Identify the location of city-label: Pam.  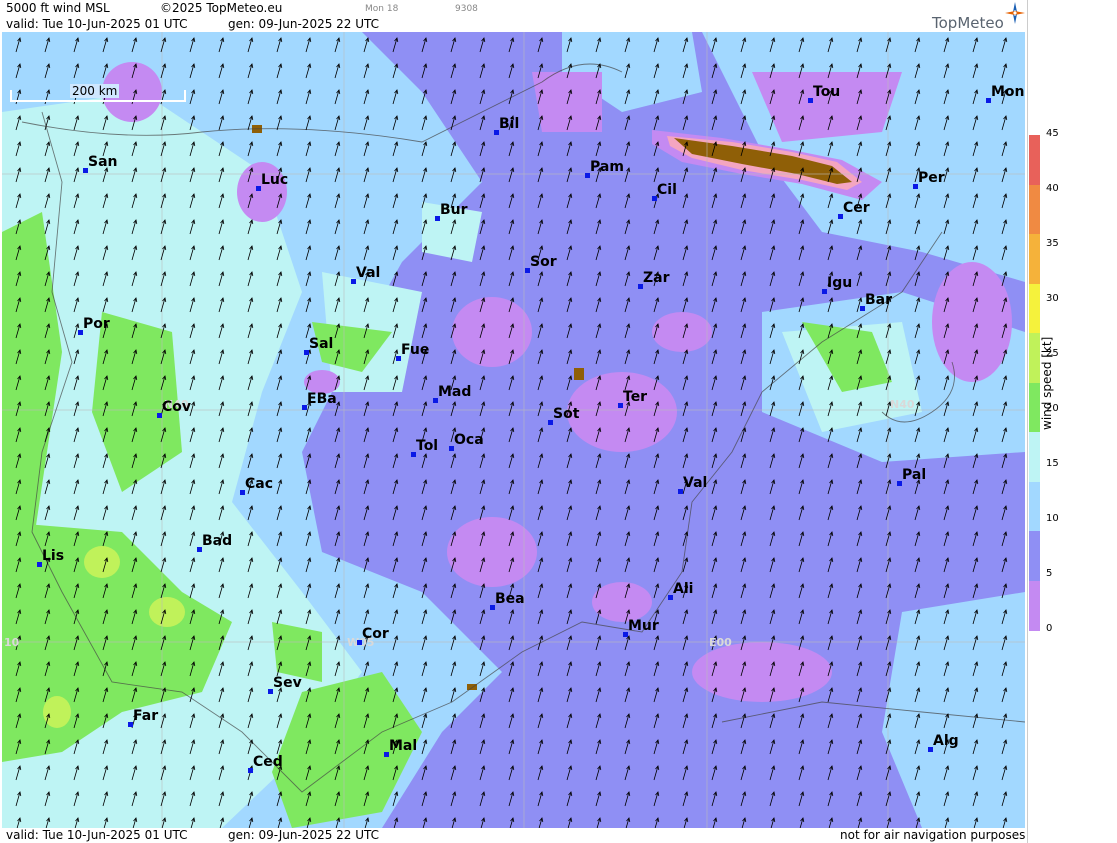
(607, 167).